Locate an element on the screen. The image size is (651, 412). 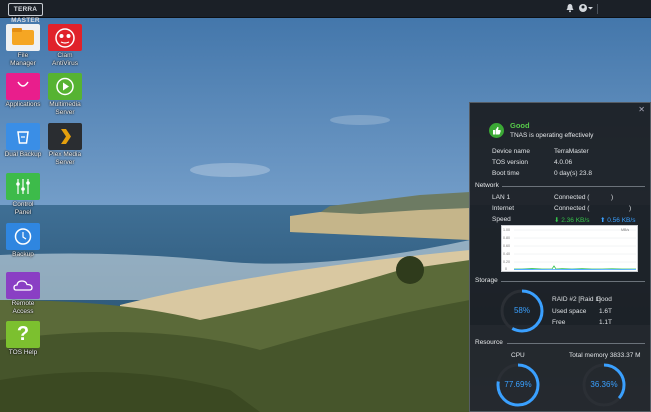
download-series is located at coordinates (575, 267).